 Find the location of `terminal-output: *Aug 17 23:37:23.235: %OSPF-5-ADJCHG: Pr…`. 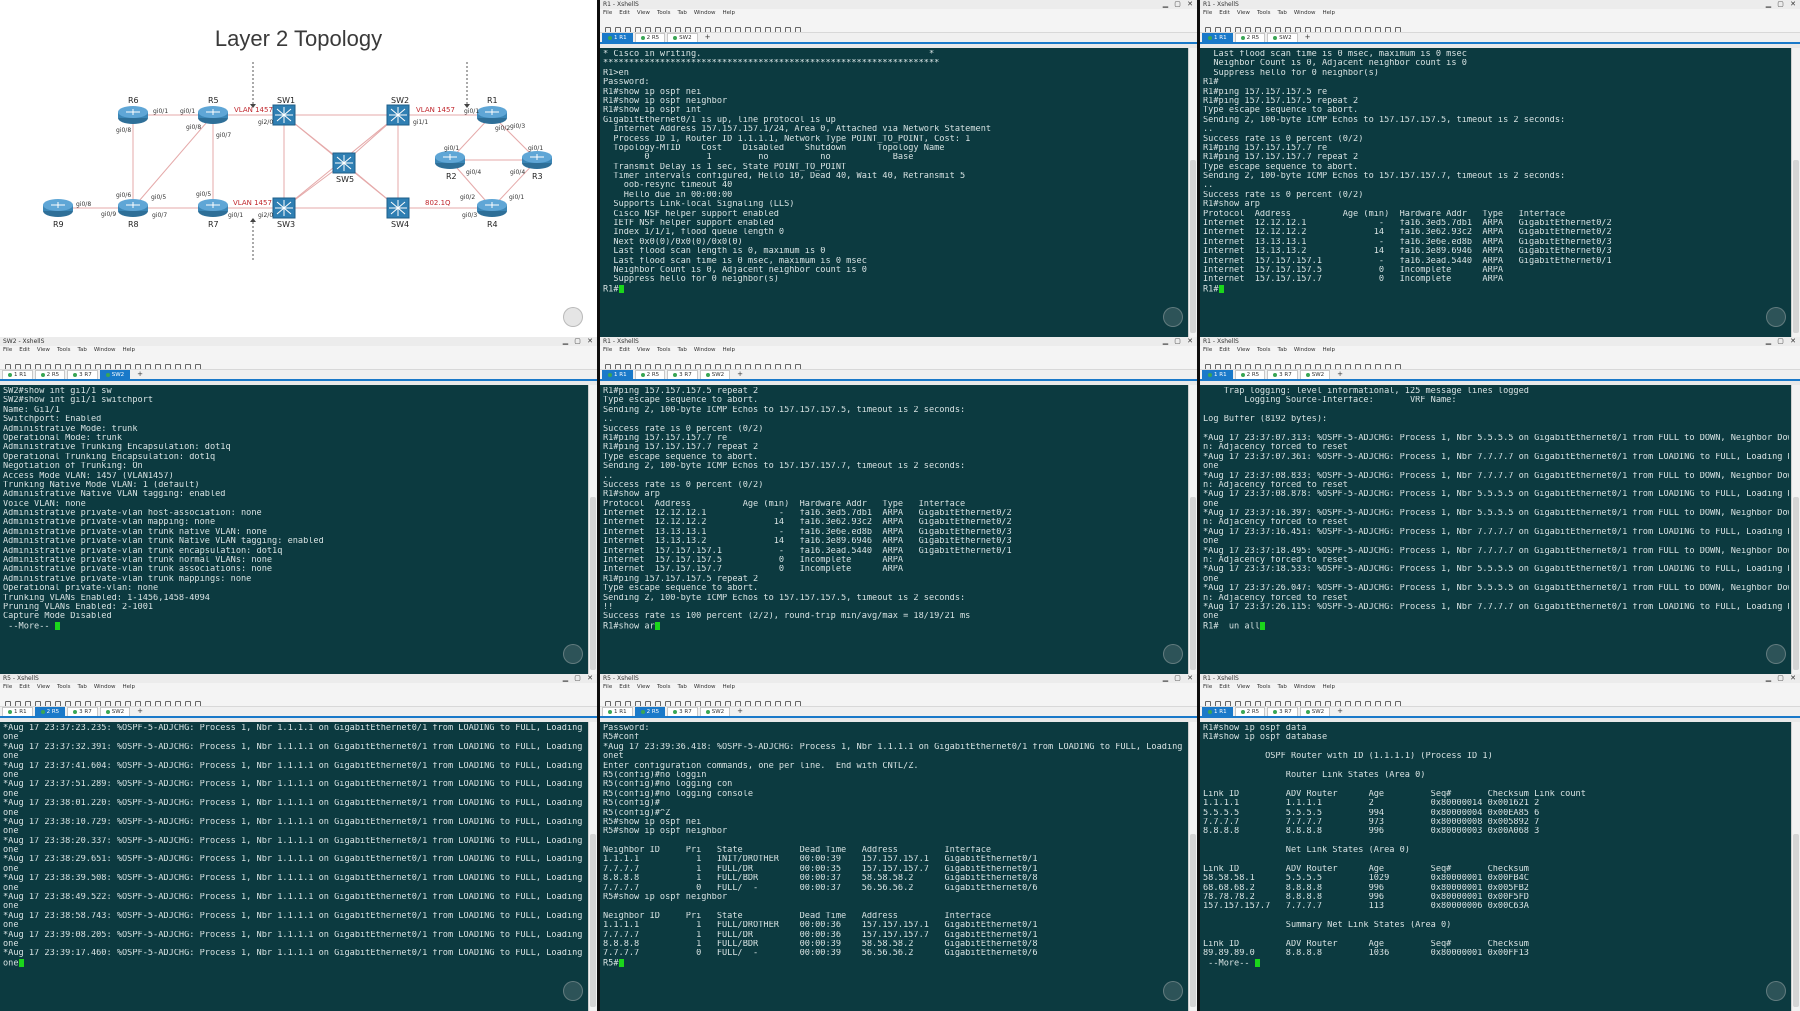

terminal-output: *Aug 17 23:37:23.235: %OSPF-5-ADJCHG: Pr… is located at coordinates (294, 866).